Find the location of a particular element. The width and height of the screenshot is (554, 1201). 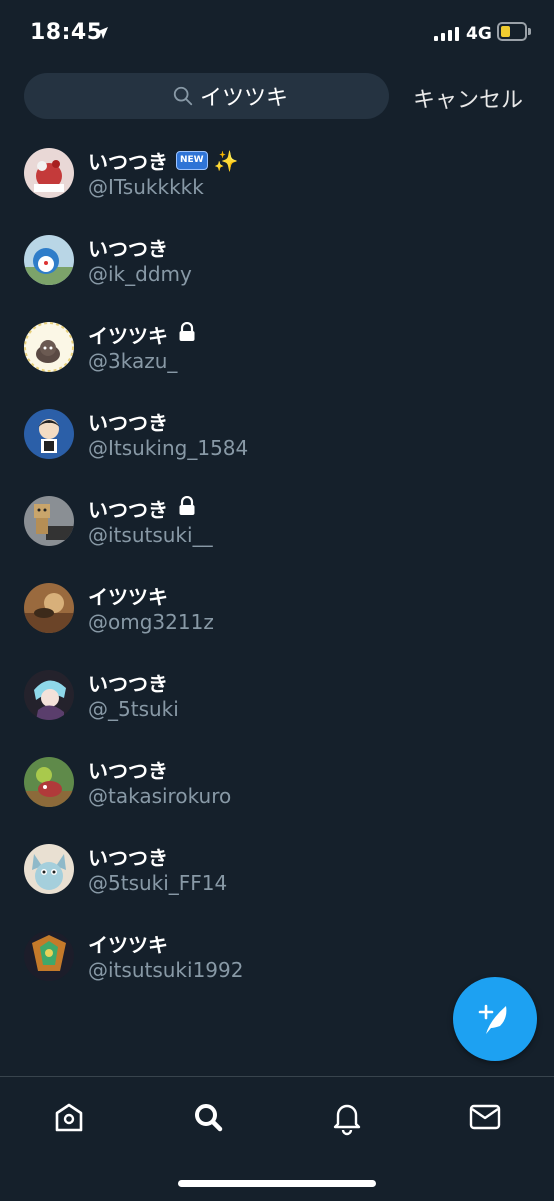

user-handle: @3kazu_ is located at coordinates (133, 361).